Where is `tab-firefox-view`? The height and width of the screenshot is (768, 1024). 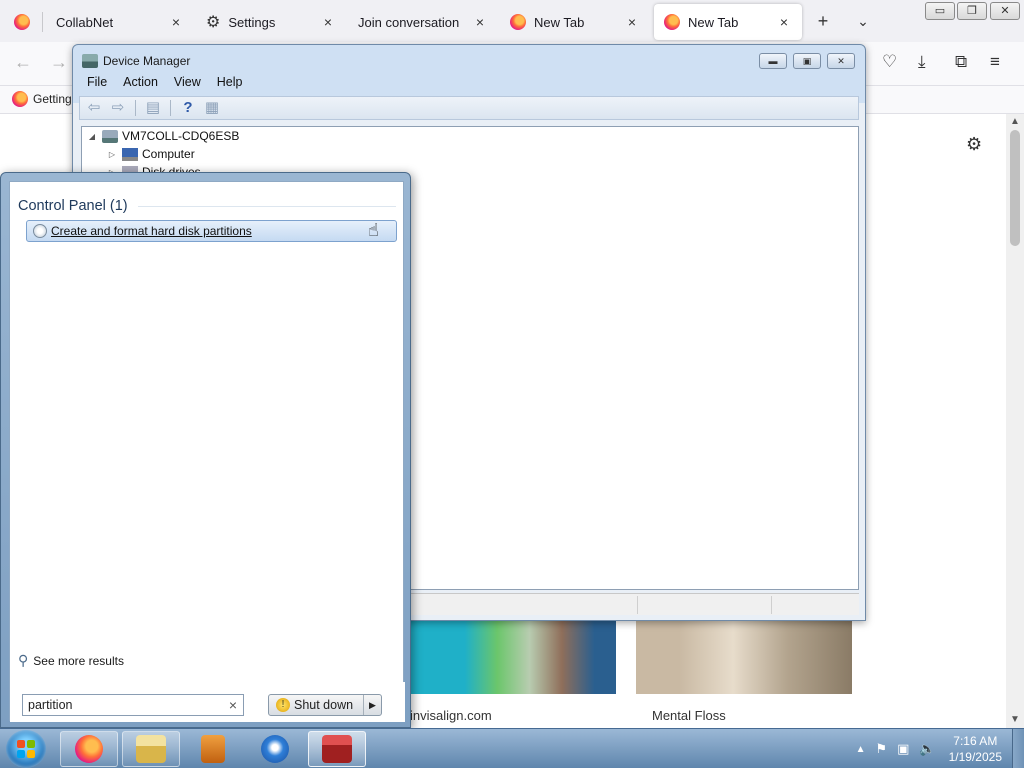
tab-firefox-view is located at coordinates (22, 22).